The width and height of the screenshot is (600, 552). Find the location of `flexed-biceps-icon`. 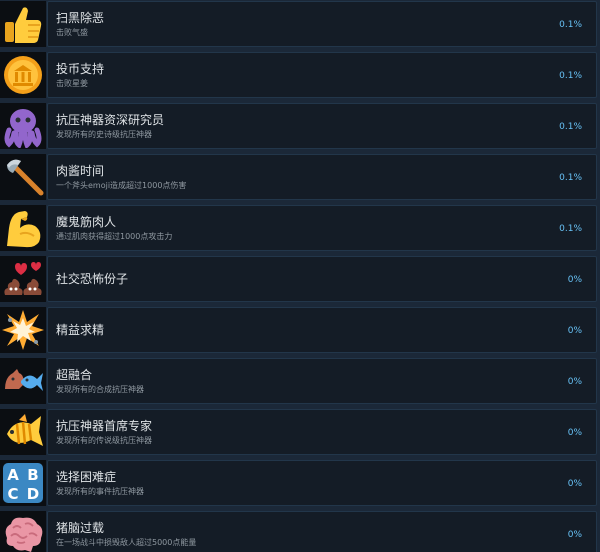

flexed-biceps-icon is located at coordinates (23, 228).